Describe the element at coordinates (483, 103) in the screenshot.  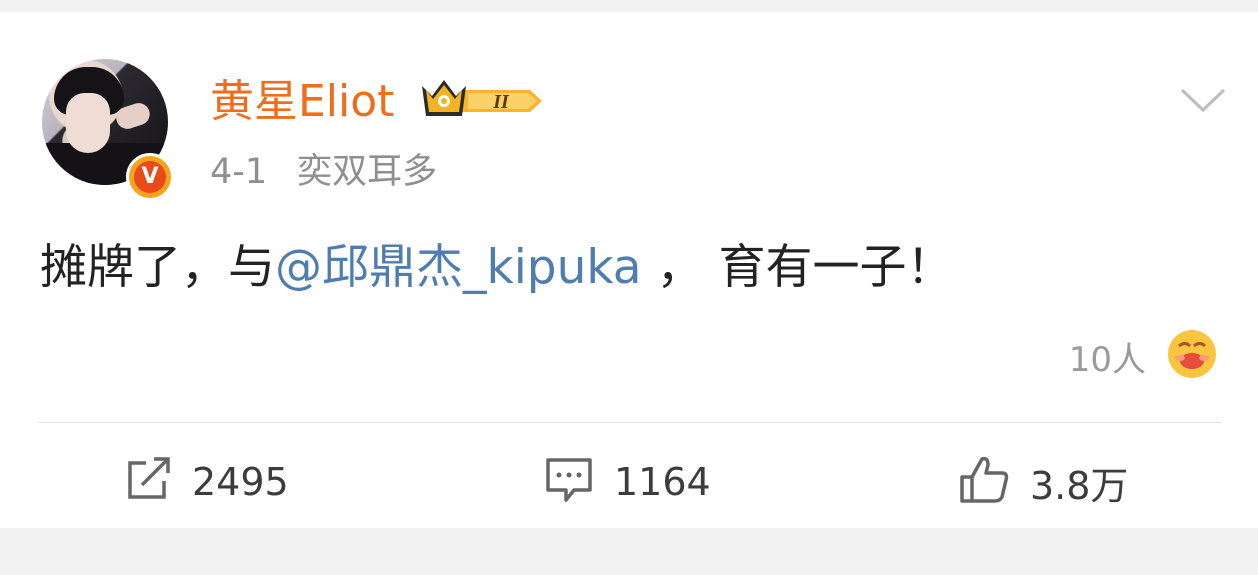
I see `crown-badge-icon: II` at that location.